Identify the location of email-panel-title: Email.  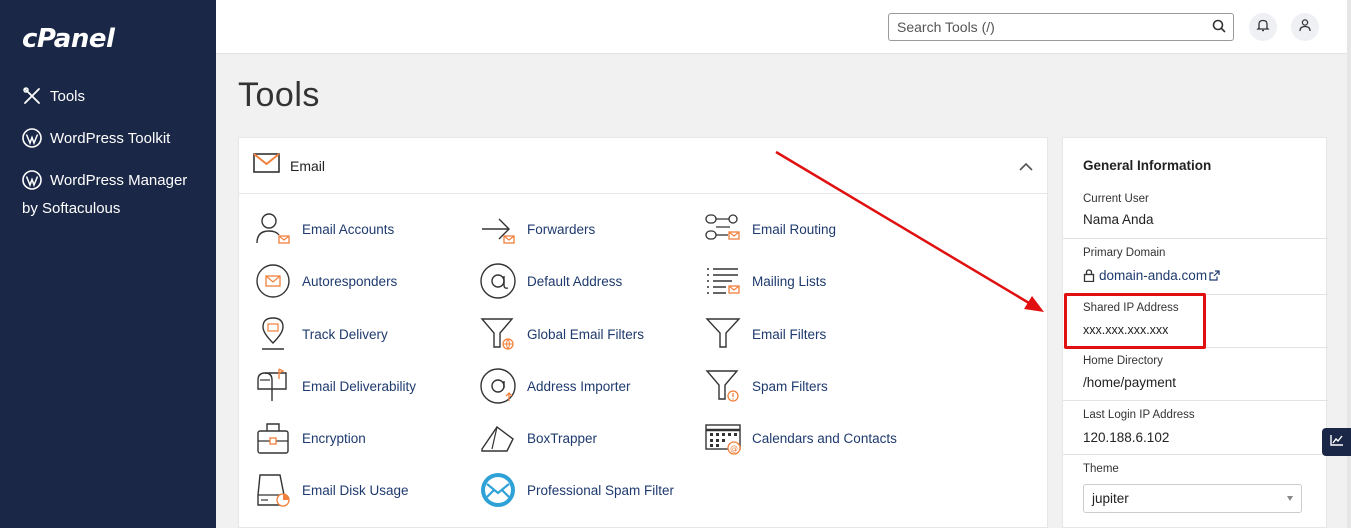
(308, 165).